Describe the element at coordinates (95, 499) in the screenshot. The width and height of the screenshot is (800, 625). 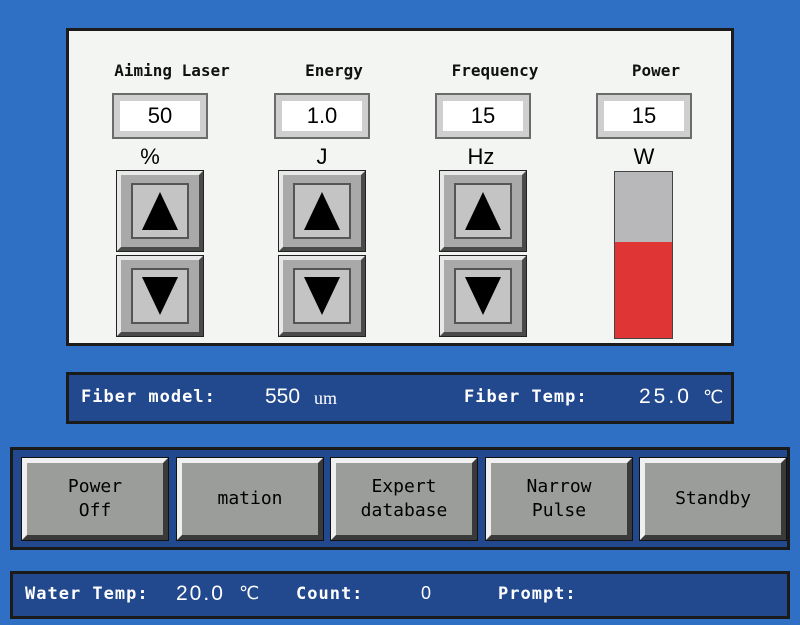
I see `power-off-button: Power Off` at that location.